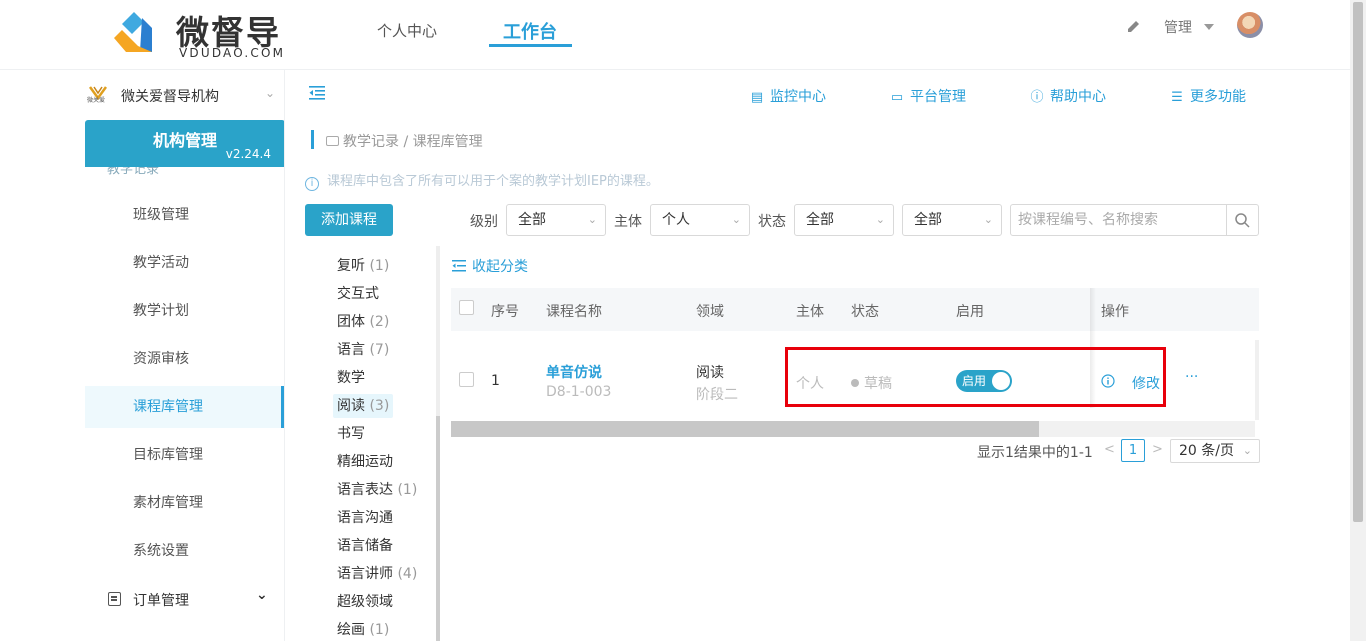 The height and width of the screenshot is (642, 1366). What do you see at coordinates (1157, 449) in the screenshot?
I see `next-page-icon: >` at bounding box center [1157, 449].